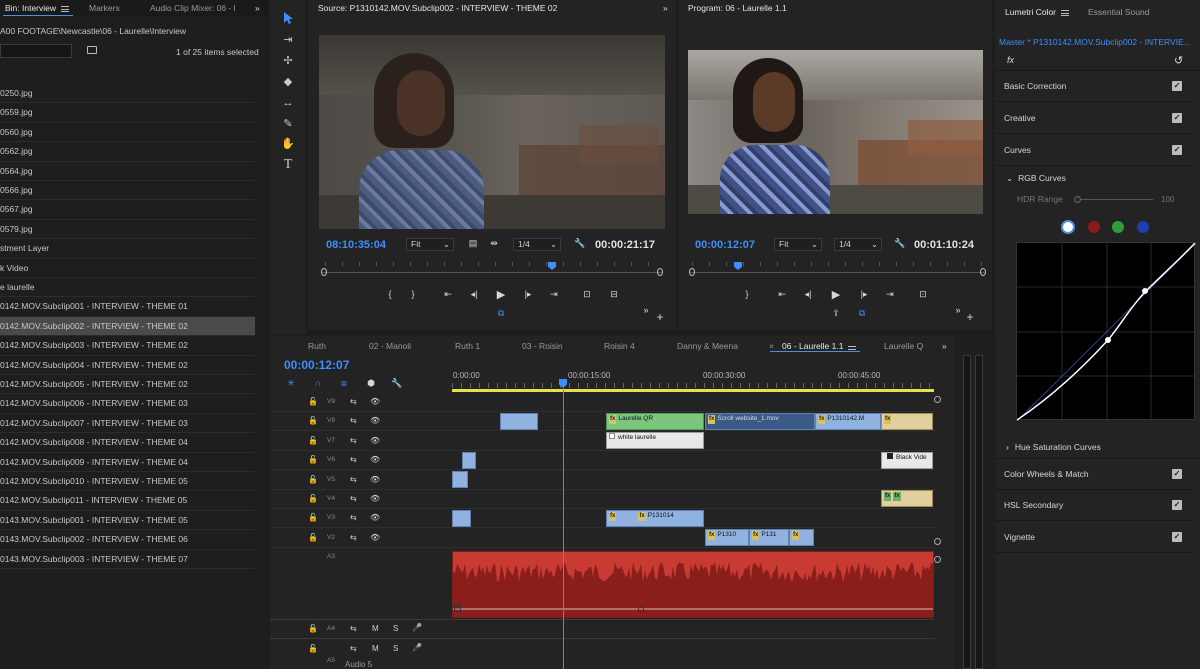 Image resolution: width=1200 pixels, height=669 pixels. What do you see at coordinates (693, 390) in the screenshot?
I see `work-area-bar` at bounding box center [693, 390].